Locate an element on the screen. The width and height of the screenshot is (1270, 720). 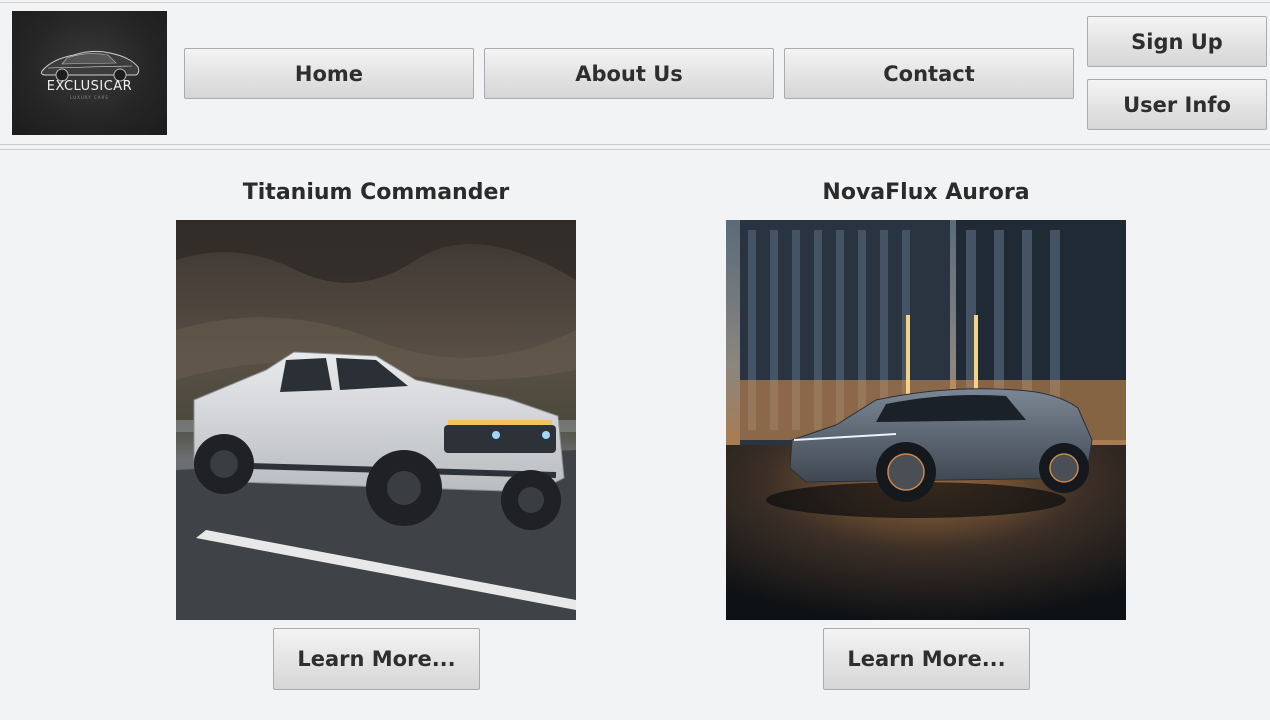
car-title: NovaFlux Aurora is located at coordinates (926, 192).